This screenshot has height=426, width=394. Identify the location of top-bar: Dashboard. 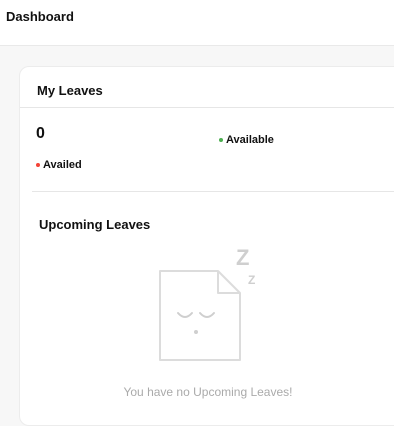
(197, 23).